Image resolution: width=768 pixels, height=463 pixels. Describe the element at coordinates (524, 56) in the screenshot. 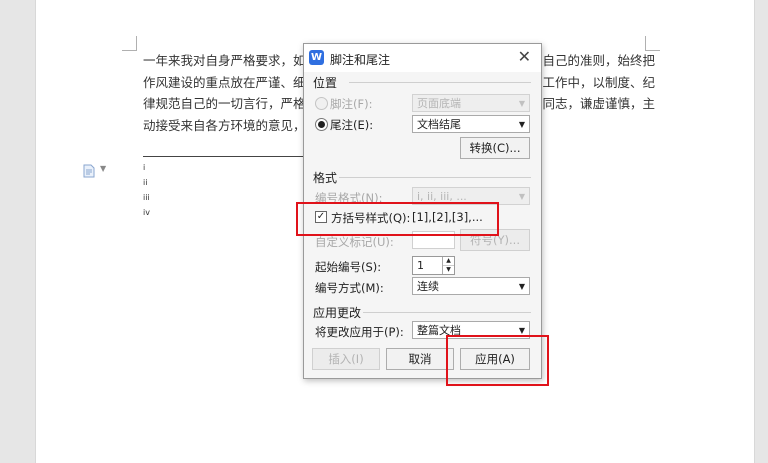

I see `close-icon: ✕` at that location.